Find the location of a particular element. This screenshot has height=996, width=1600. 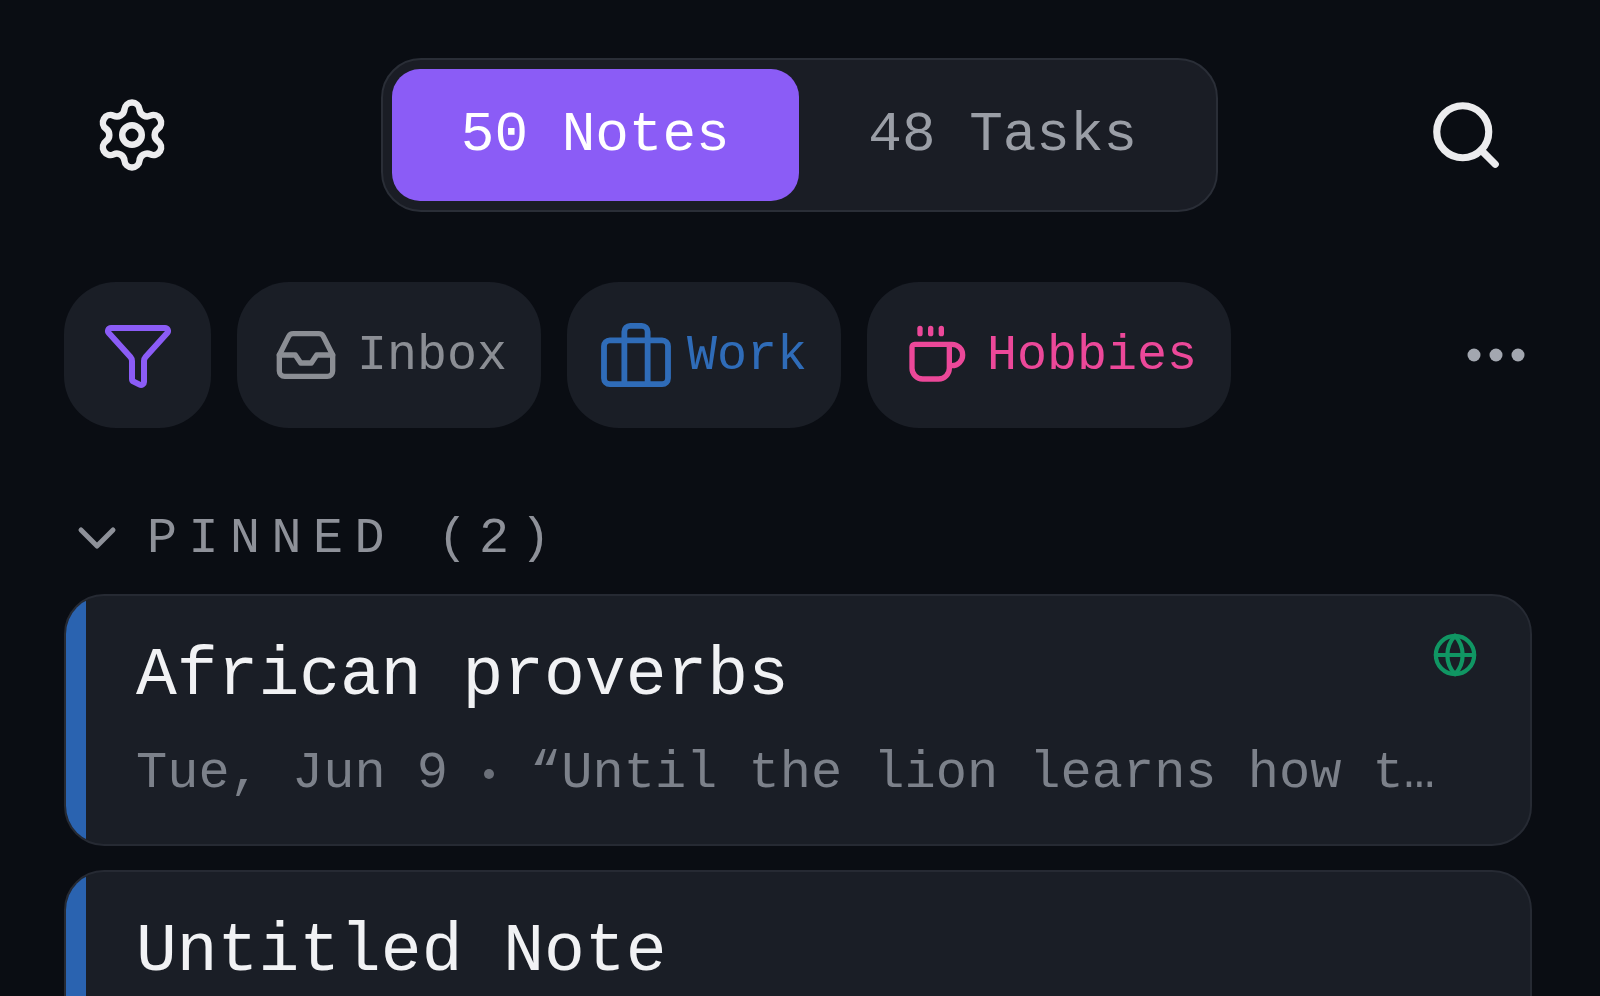

view-tab: 50 Notes is located at coordinates (595, 135).